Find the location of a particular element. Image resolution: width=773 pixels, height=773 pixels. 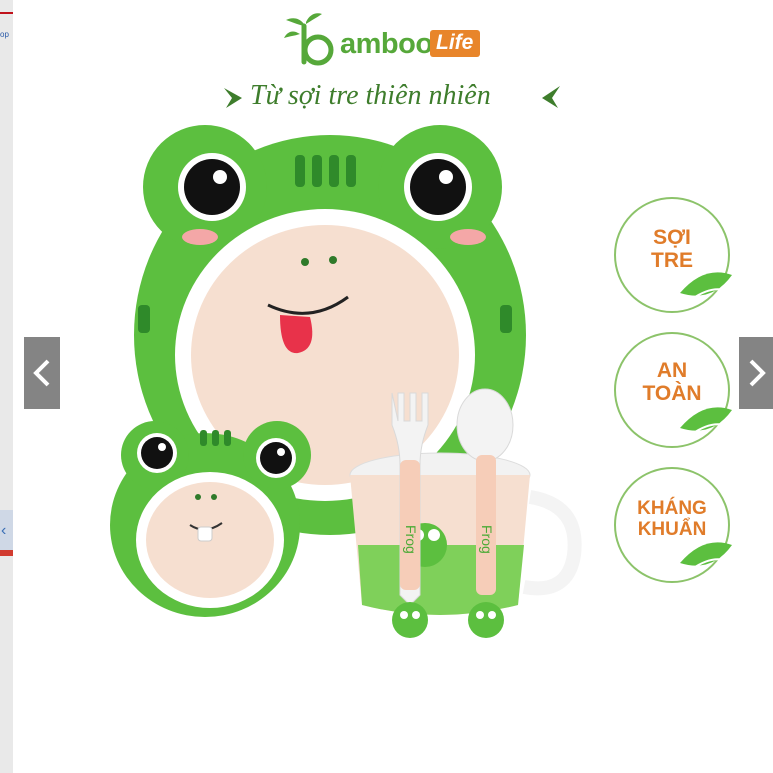

leaf-right-icon is located at coordinates (551, 97).